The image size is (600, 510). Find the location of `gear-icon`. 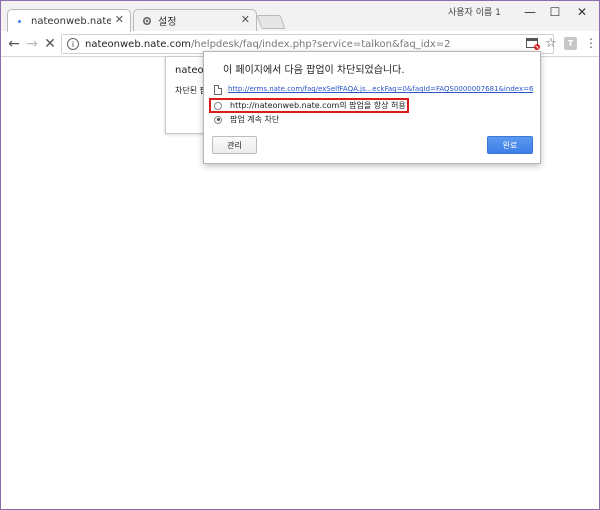

gear-icon is located at coordinates (147, 20).